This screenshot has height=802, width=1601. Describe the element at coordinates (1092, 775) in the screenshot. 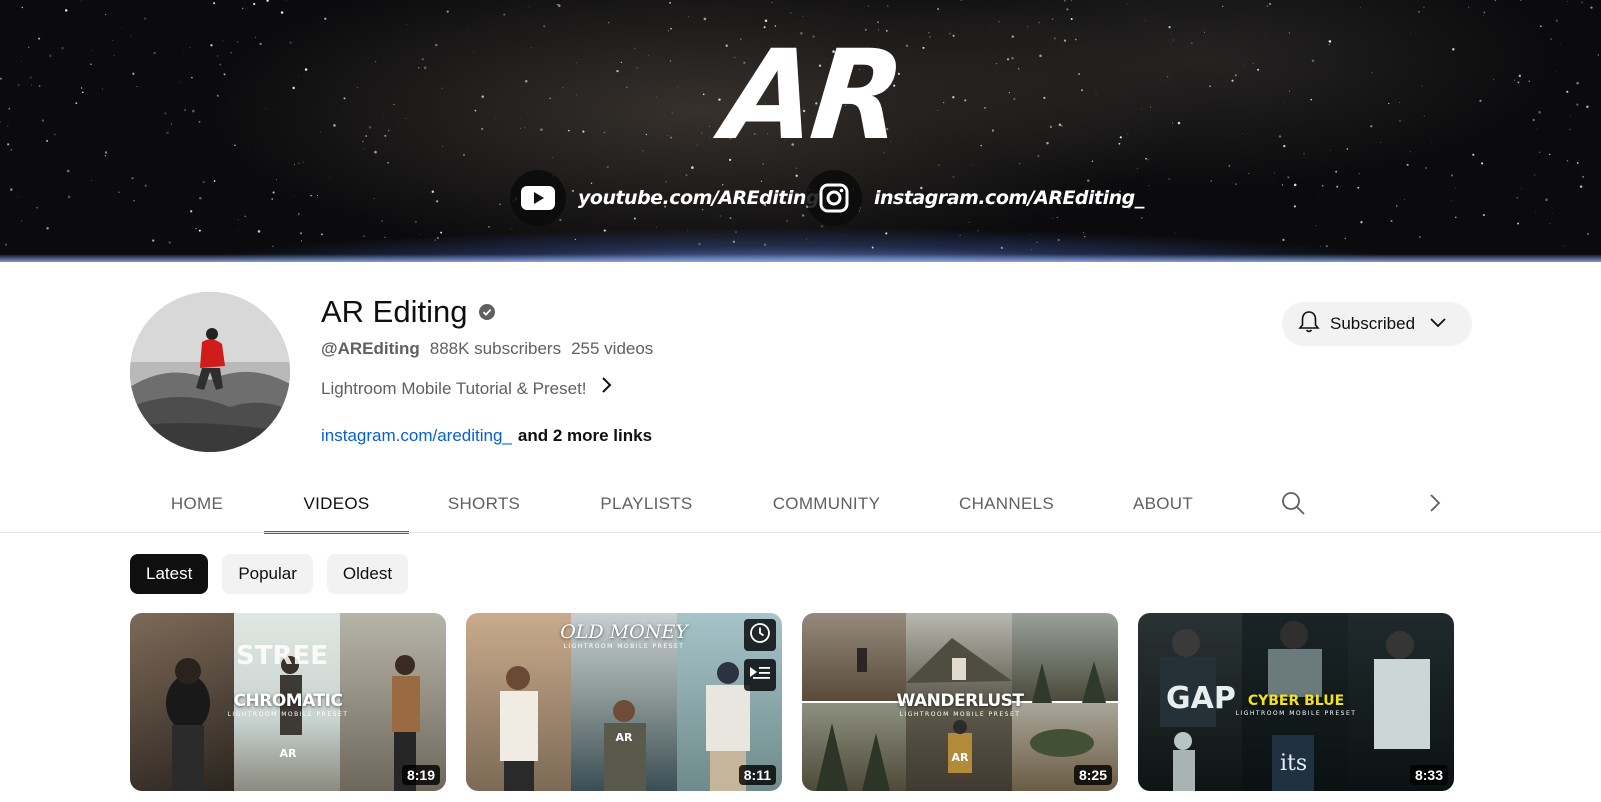

I see `video-duration: 8:25` at that location.